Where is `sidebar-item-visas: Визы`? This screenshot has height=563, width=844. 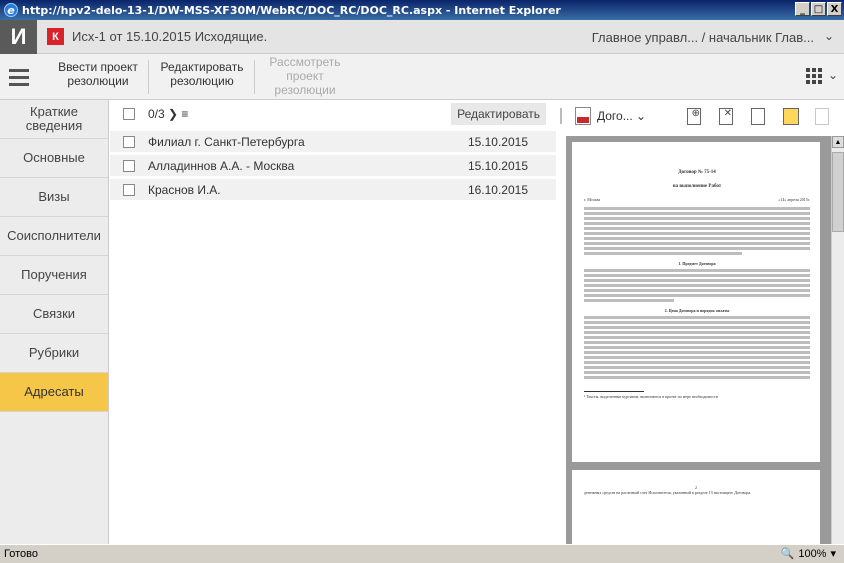
sidebar-item-visas: Визы is located at coordinates (54, 197).